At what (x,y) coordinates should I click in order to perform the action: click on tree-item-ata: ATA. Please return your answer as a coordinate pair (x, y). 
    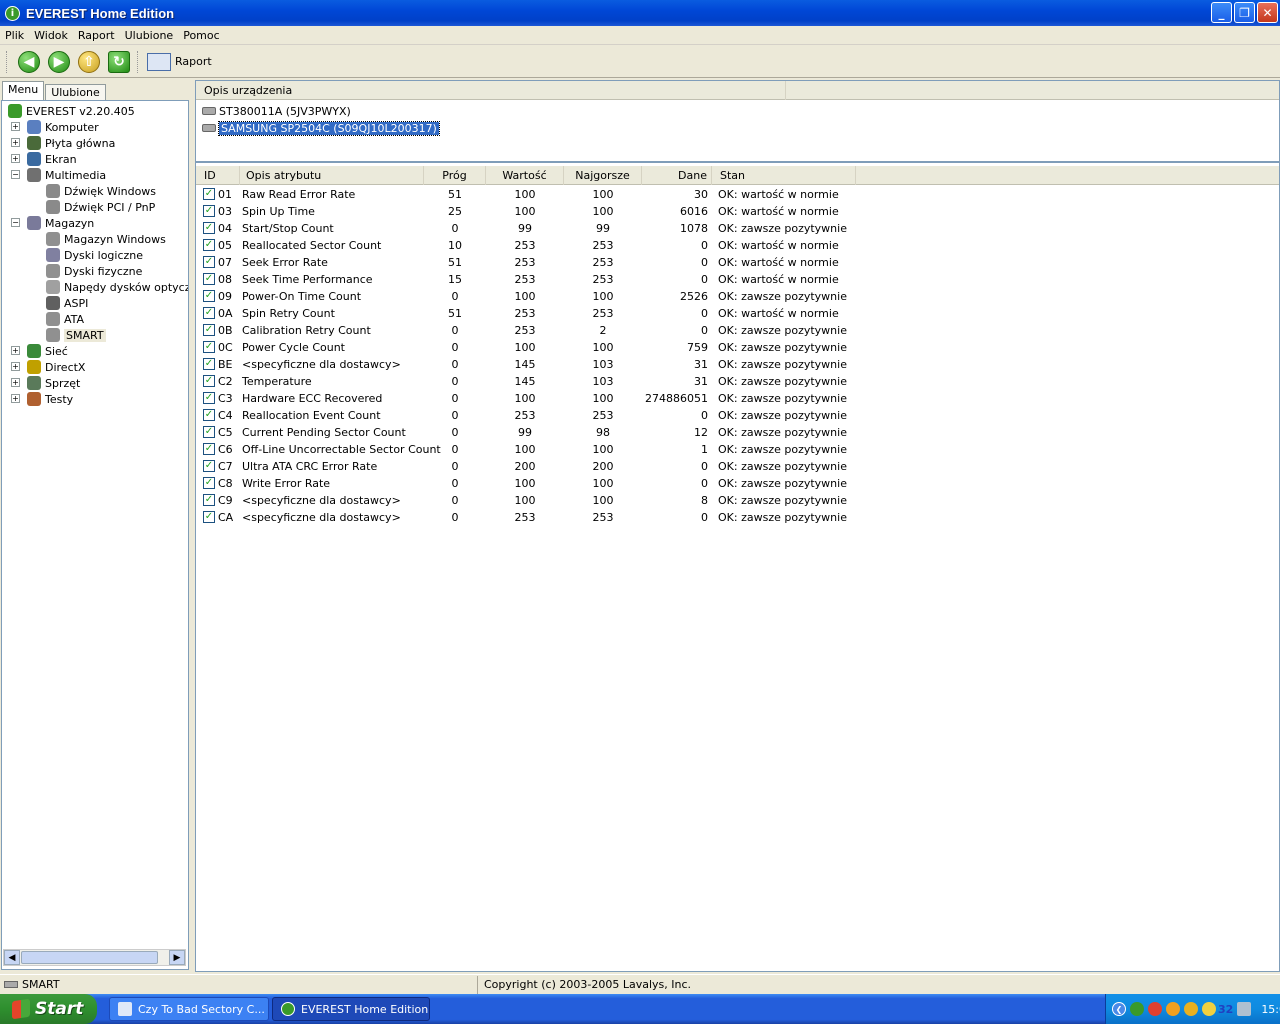
    Looking at the image, I should click on (65, 319).